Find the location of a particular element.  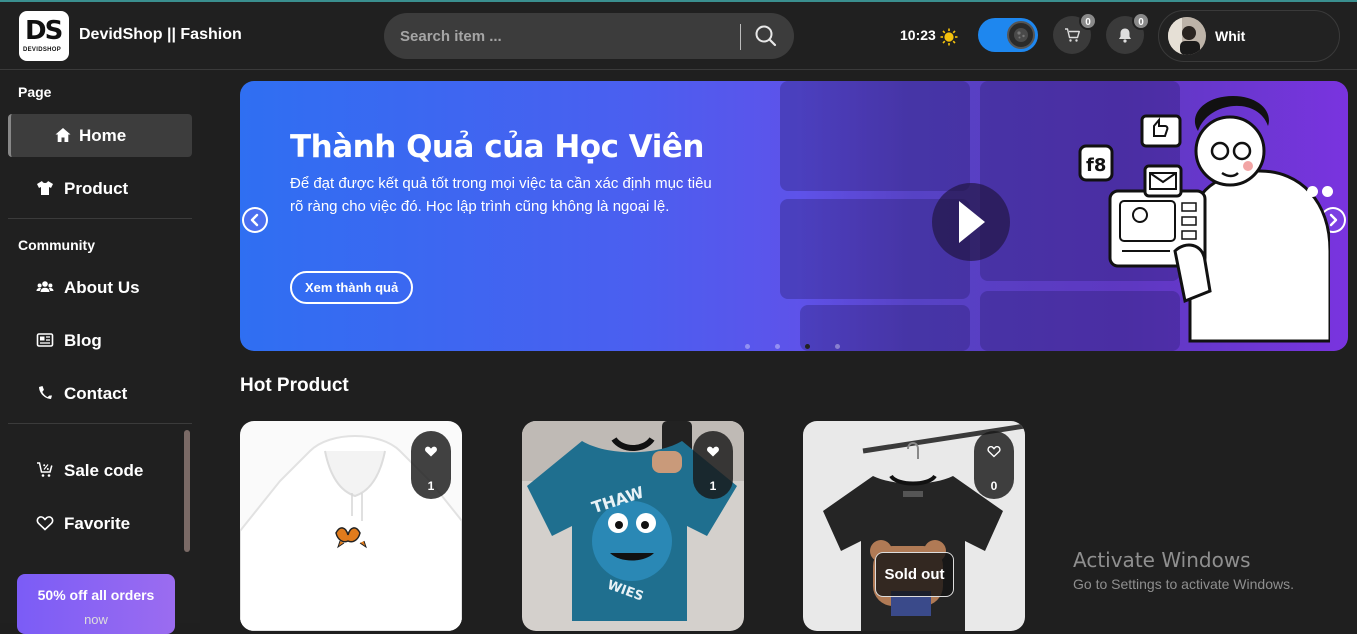

search-bar is located at coordinates (589, 36).